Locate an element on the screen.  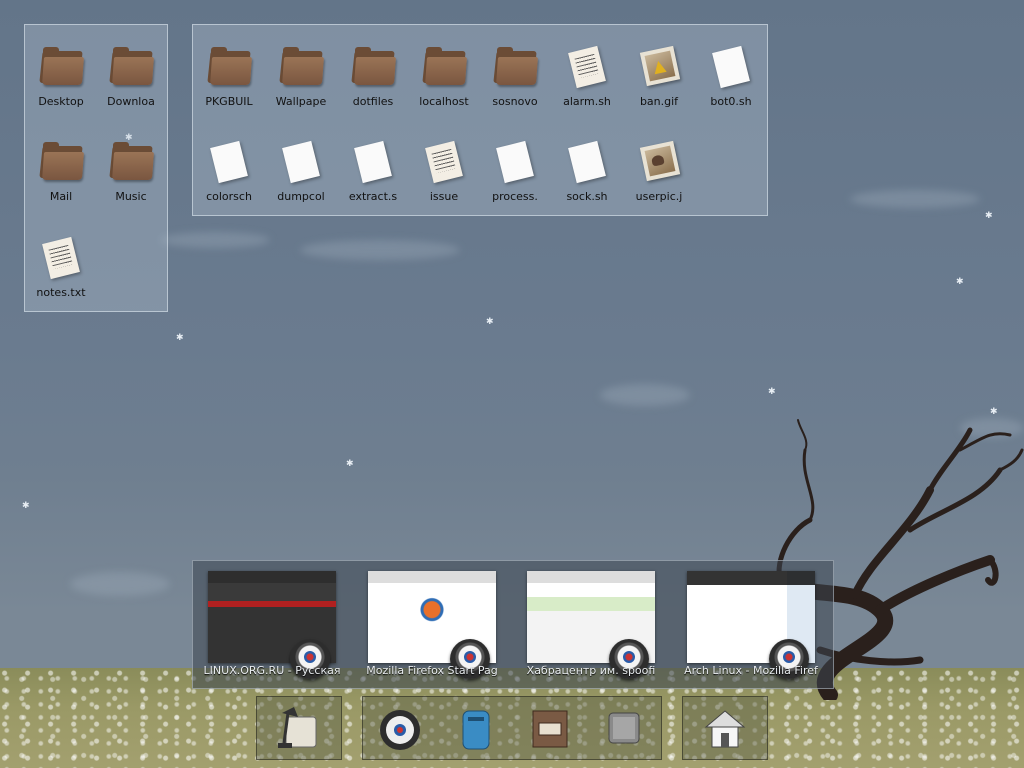
desktop-icon-desktop: Desktop is located at coordinates (61, 74).